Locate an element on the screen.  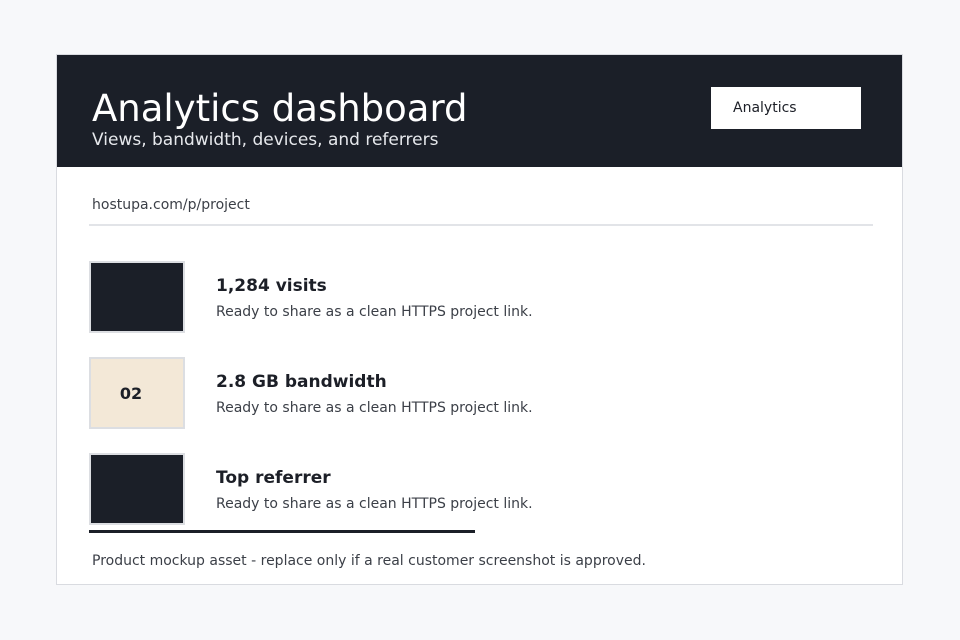
stat-title: 2.8 GB bandwidth is located at coordinates (301, 382).